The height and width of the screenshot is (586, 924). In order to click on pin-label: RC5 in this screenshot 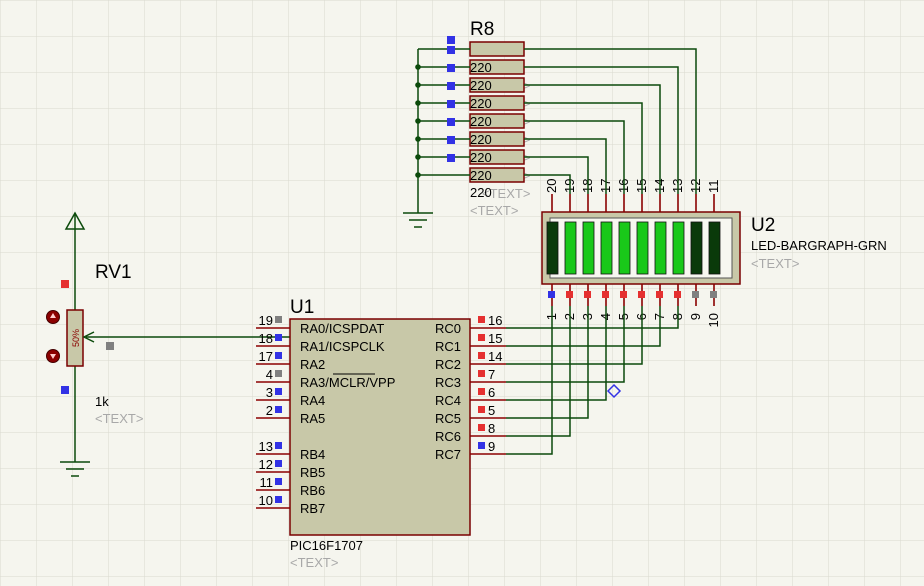, I will do `click(448, 418)`.